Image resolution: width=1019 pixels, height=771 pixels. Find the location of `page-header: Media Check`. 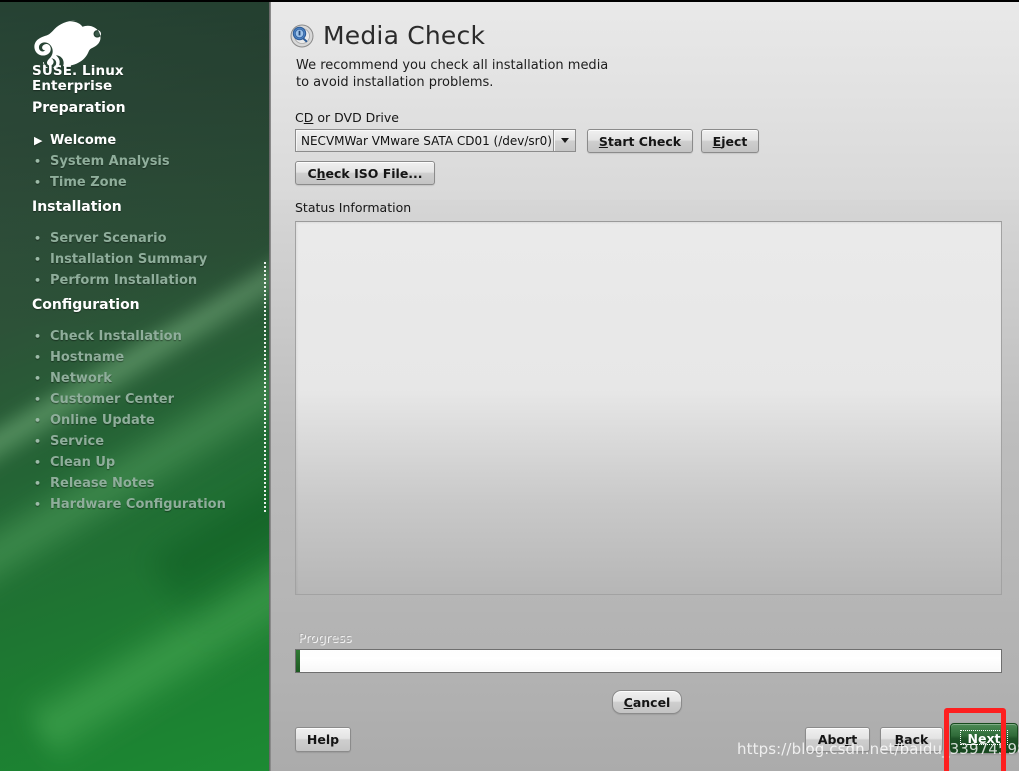

page-header: Media Check is located at coordinates (387, 35).